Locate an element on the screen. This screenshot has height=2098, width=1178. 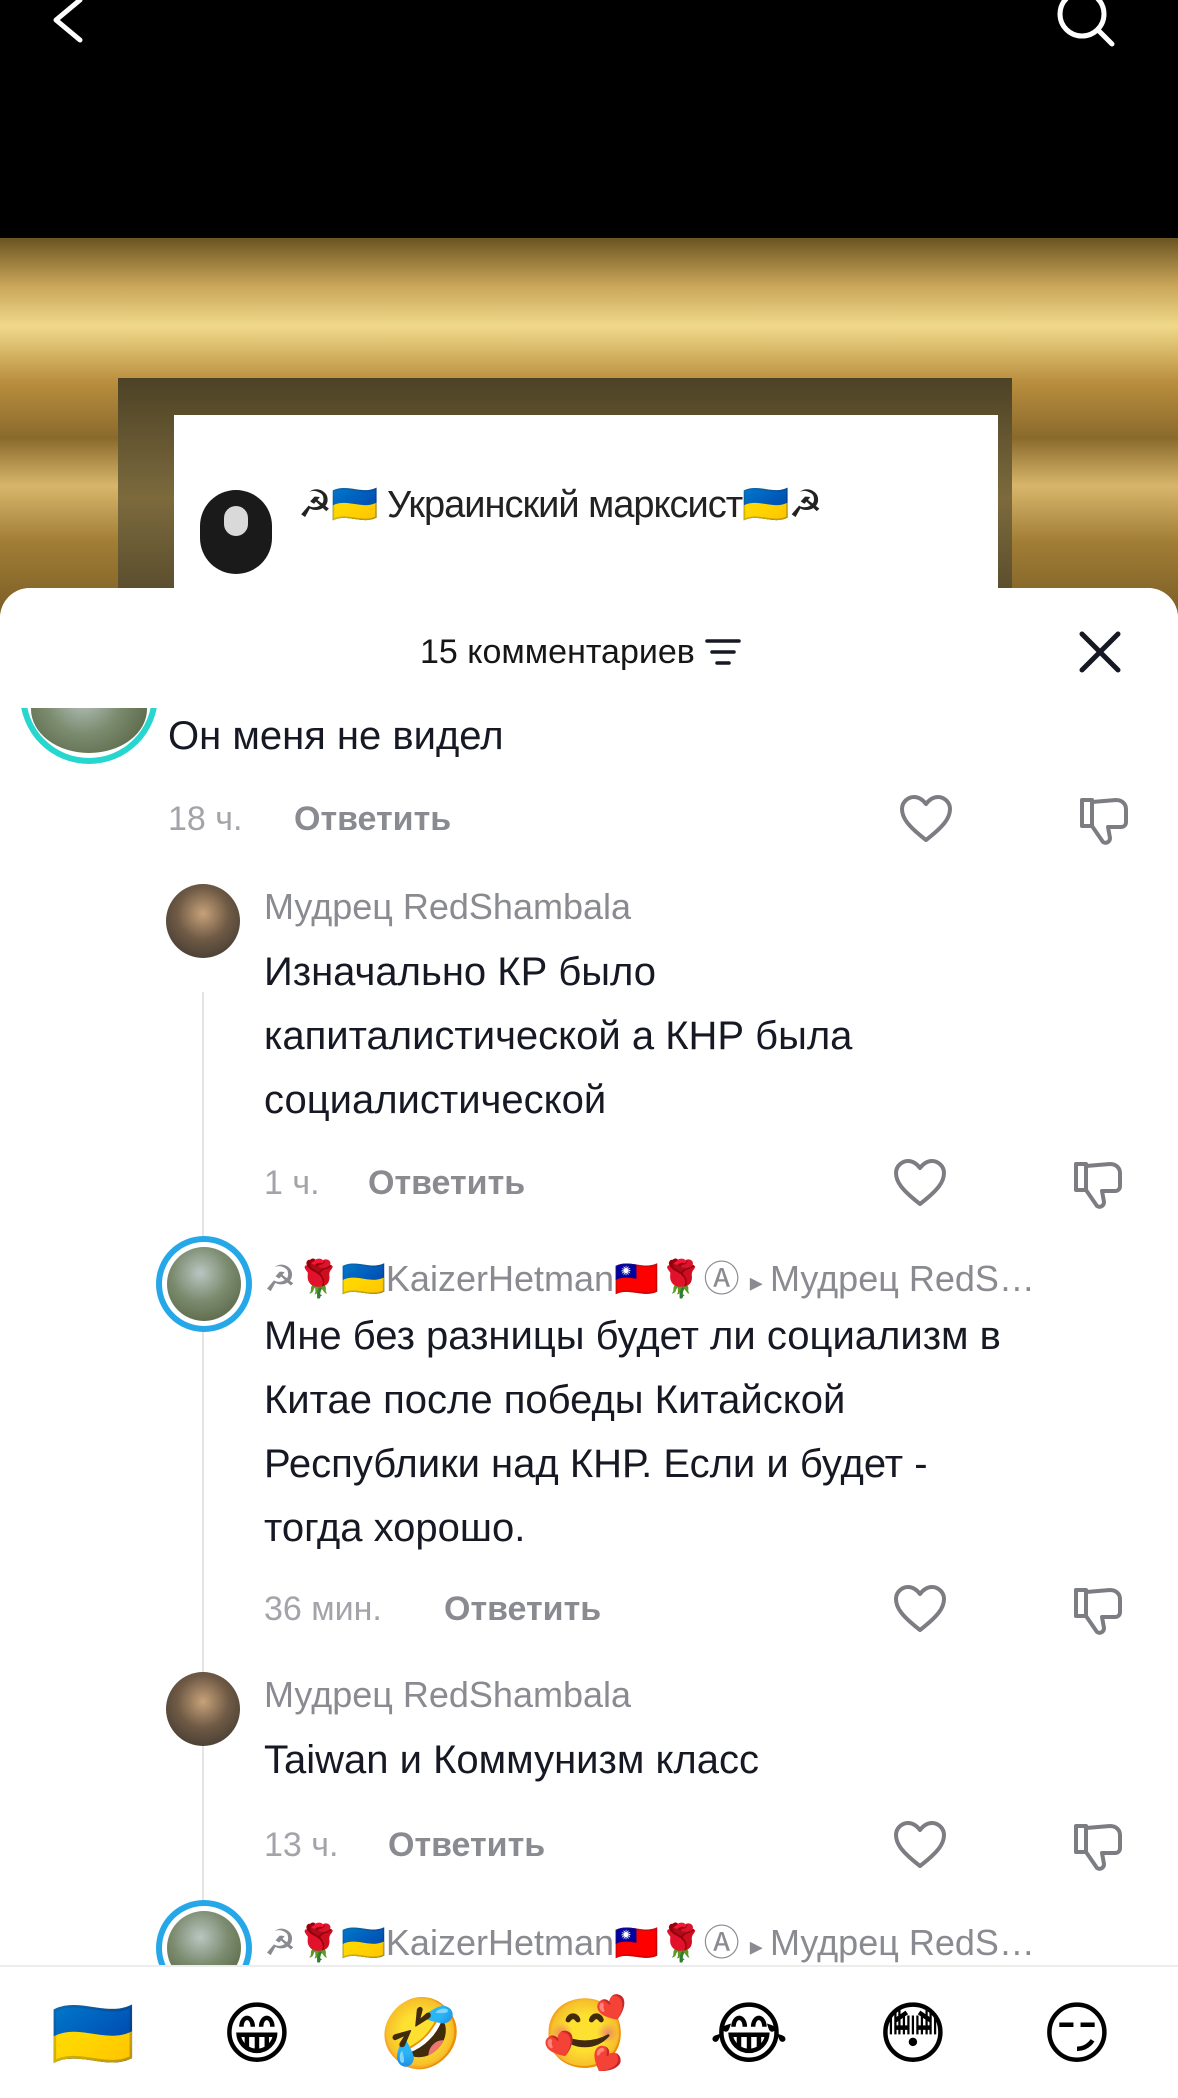
comment-text: Taiwan и Коммунизм класс is located at coordinates (511, 1760).